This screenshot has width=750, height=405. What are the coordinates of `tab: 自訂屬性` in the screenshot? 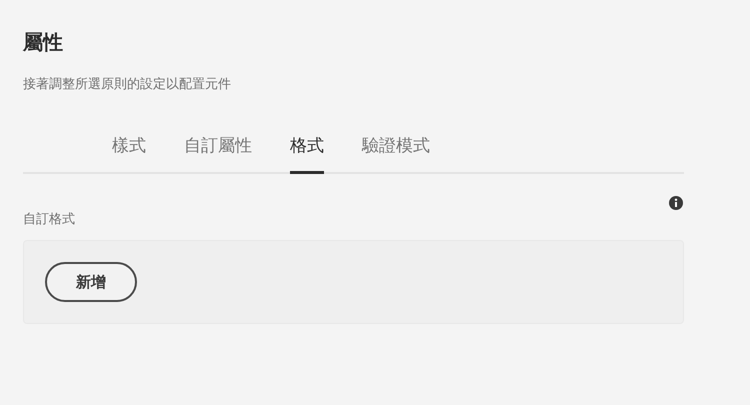 It's located at (218, 154).